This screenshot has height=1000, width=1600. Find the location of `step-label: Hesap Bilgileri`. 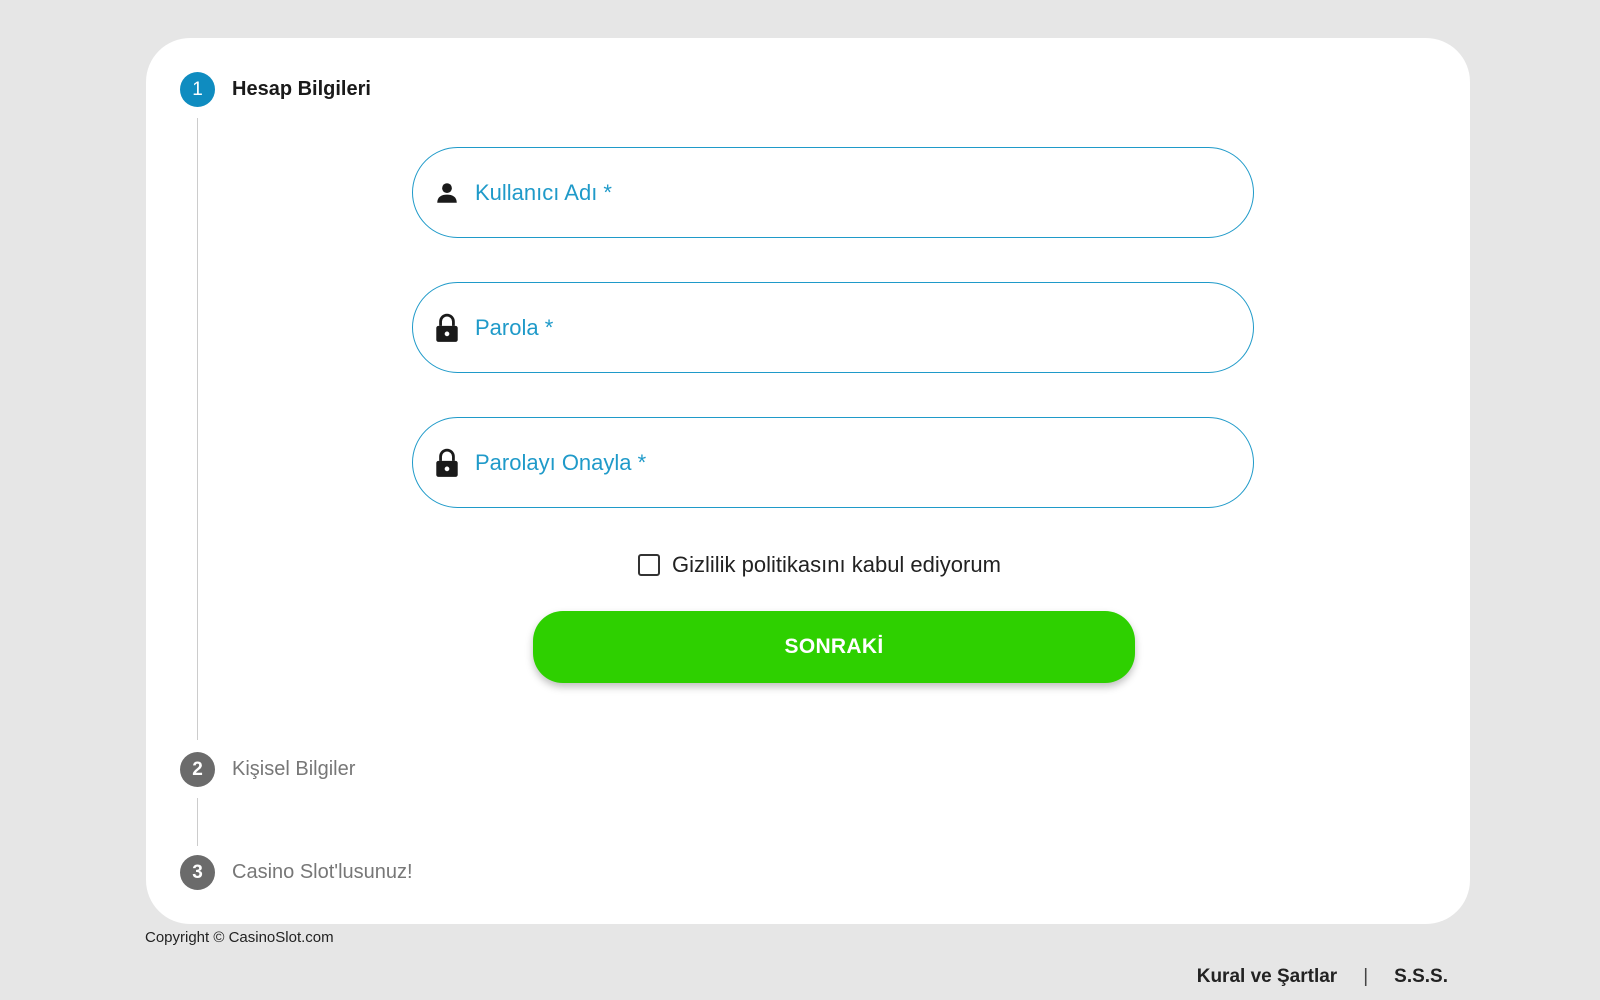

step-label: Hesap Bilgileri is located at coordinates (301, 89).